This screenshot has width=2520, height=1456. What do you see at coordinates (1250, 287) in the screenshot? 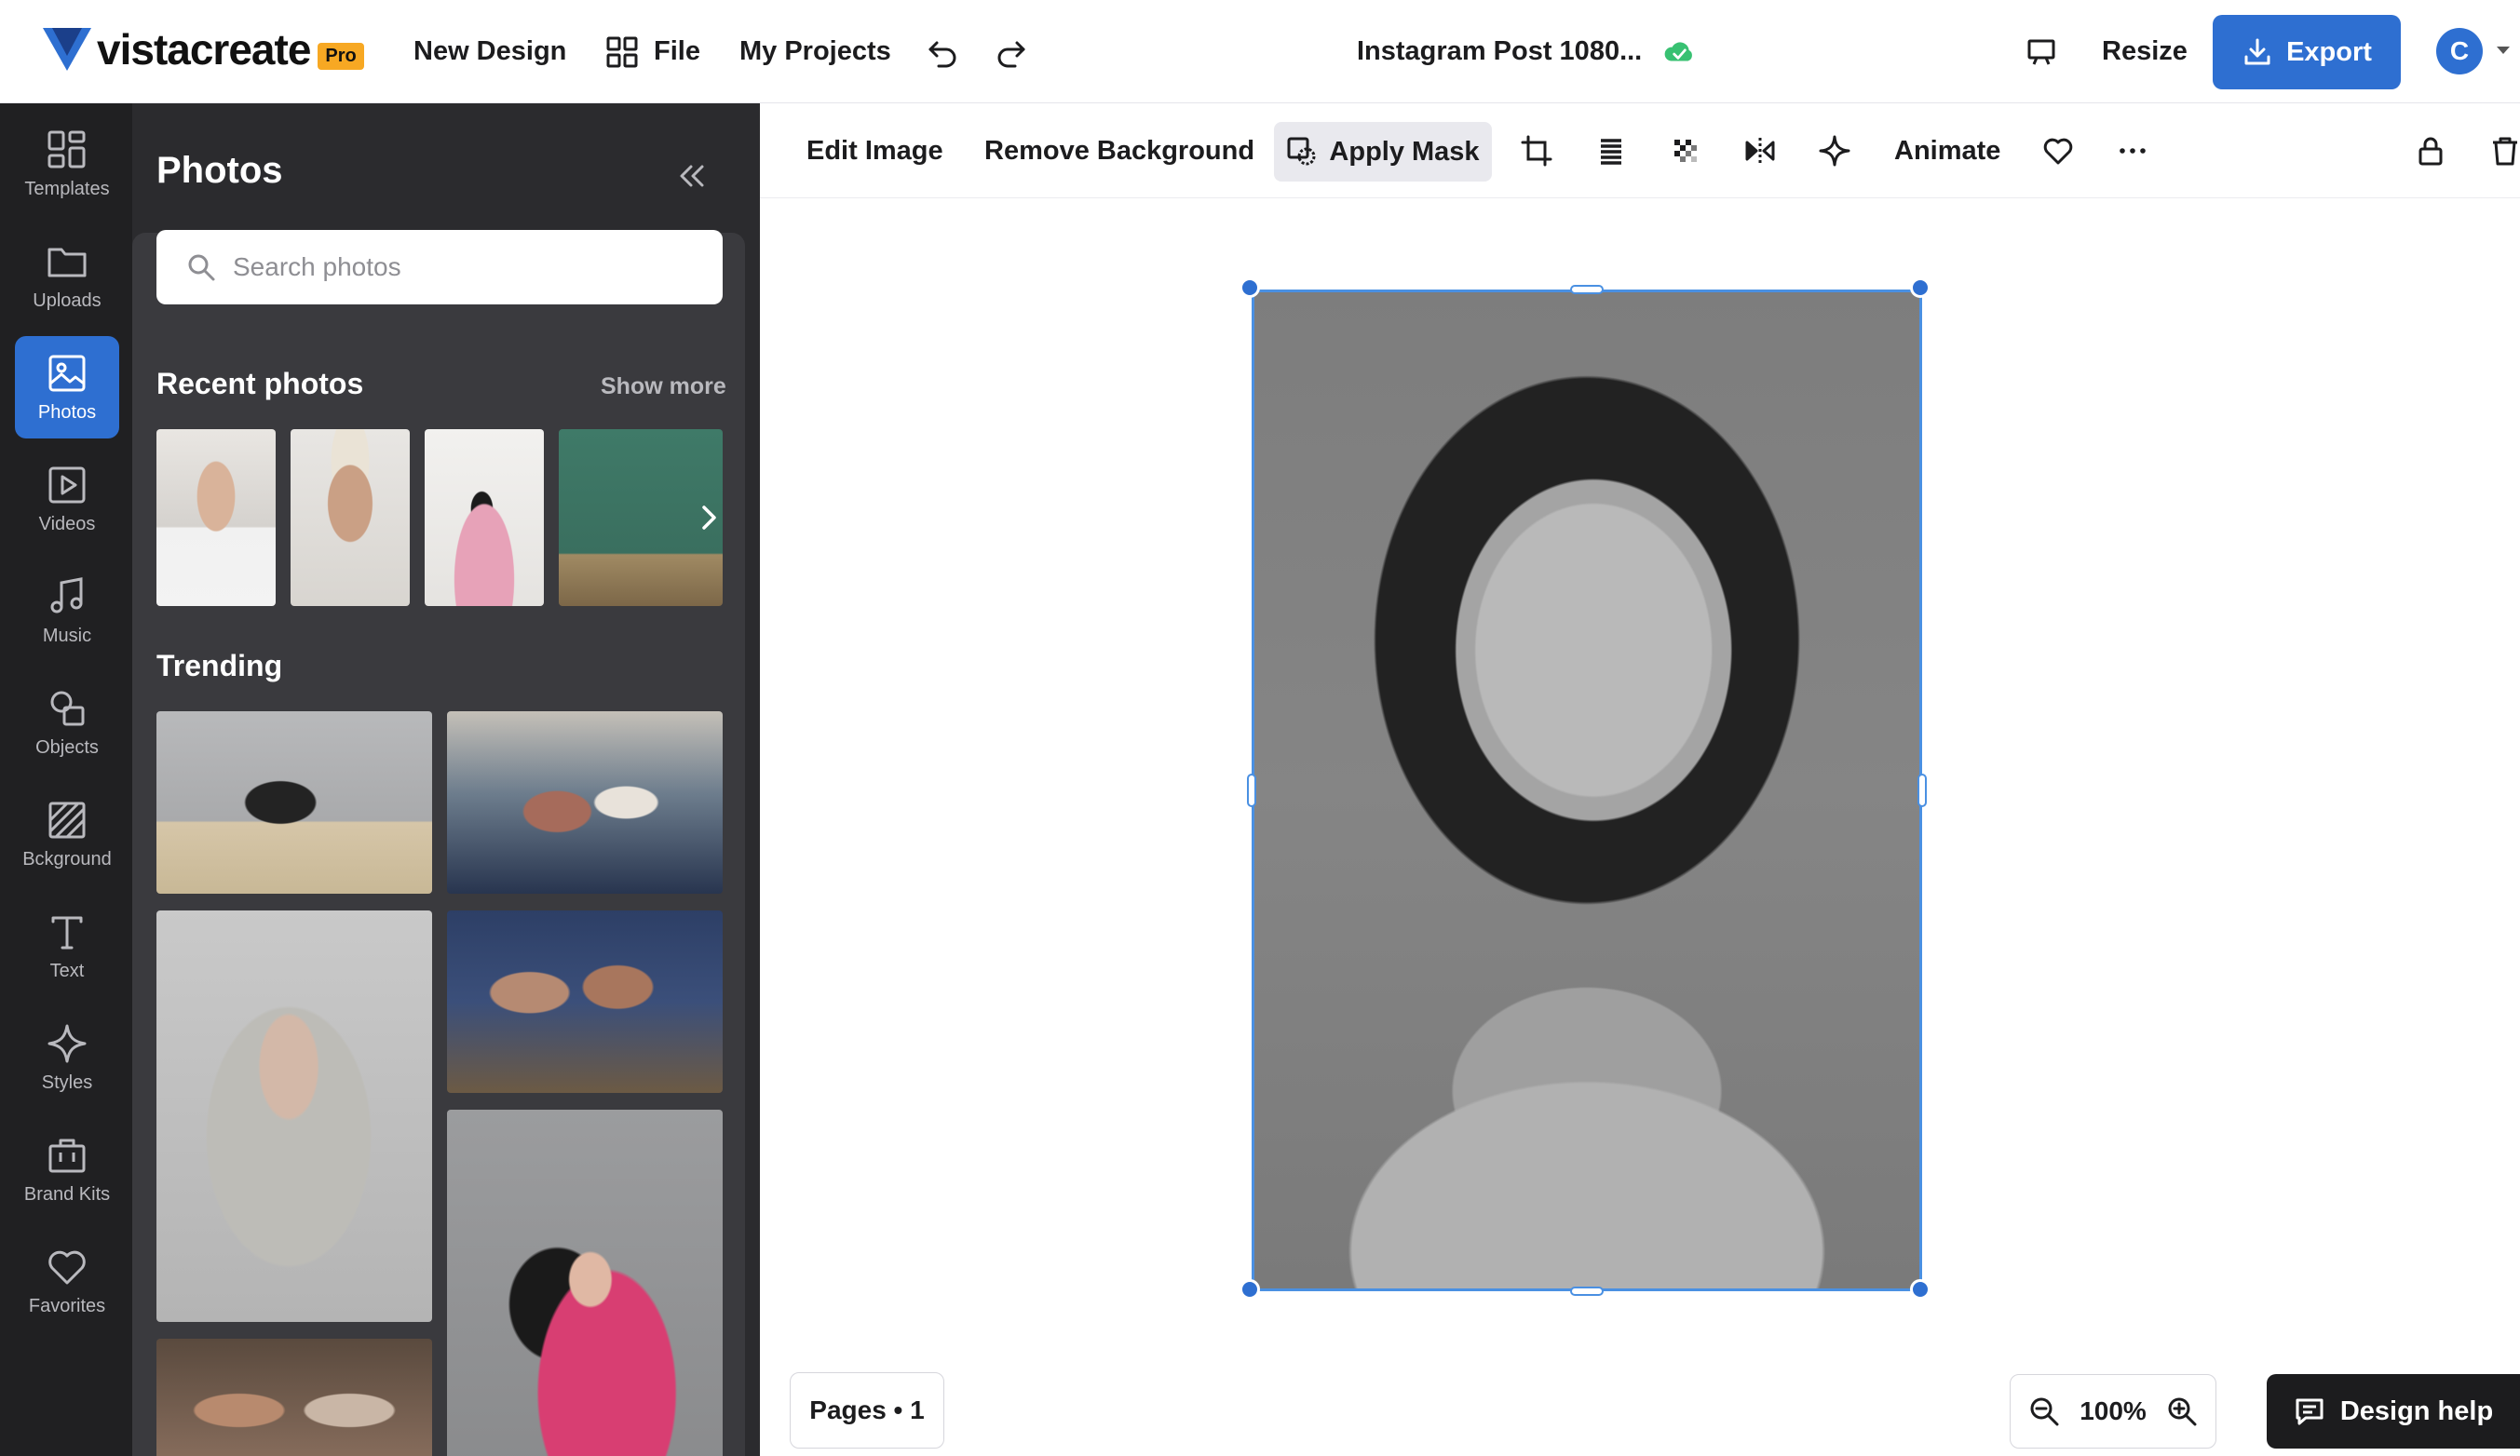
I see `resize-handle-top-left` at bounding box center [1250, 287].